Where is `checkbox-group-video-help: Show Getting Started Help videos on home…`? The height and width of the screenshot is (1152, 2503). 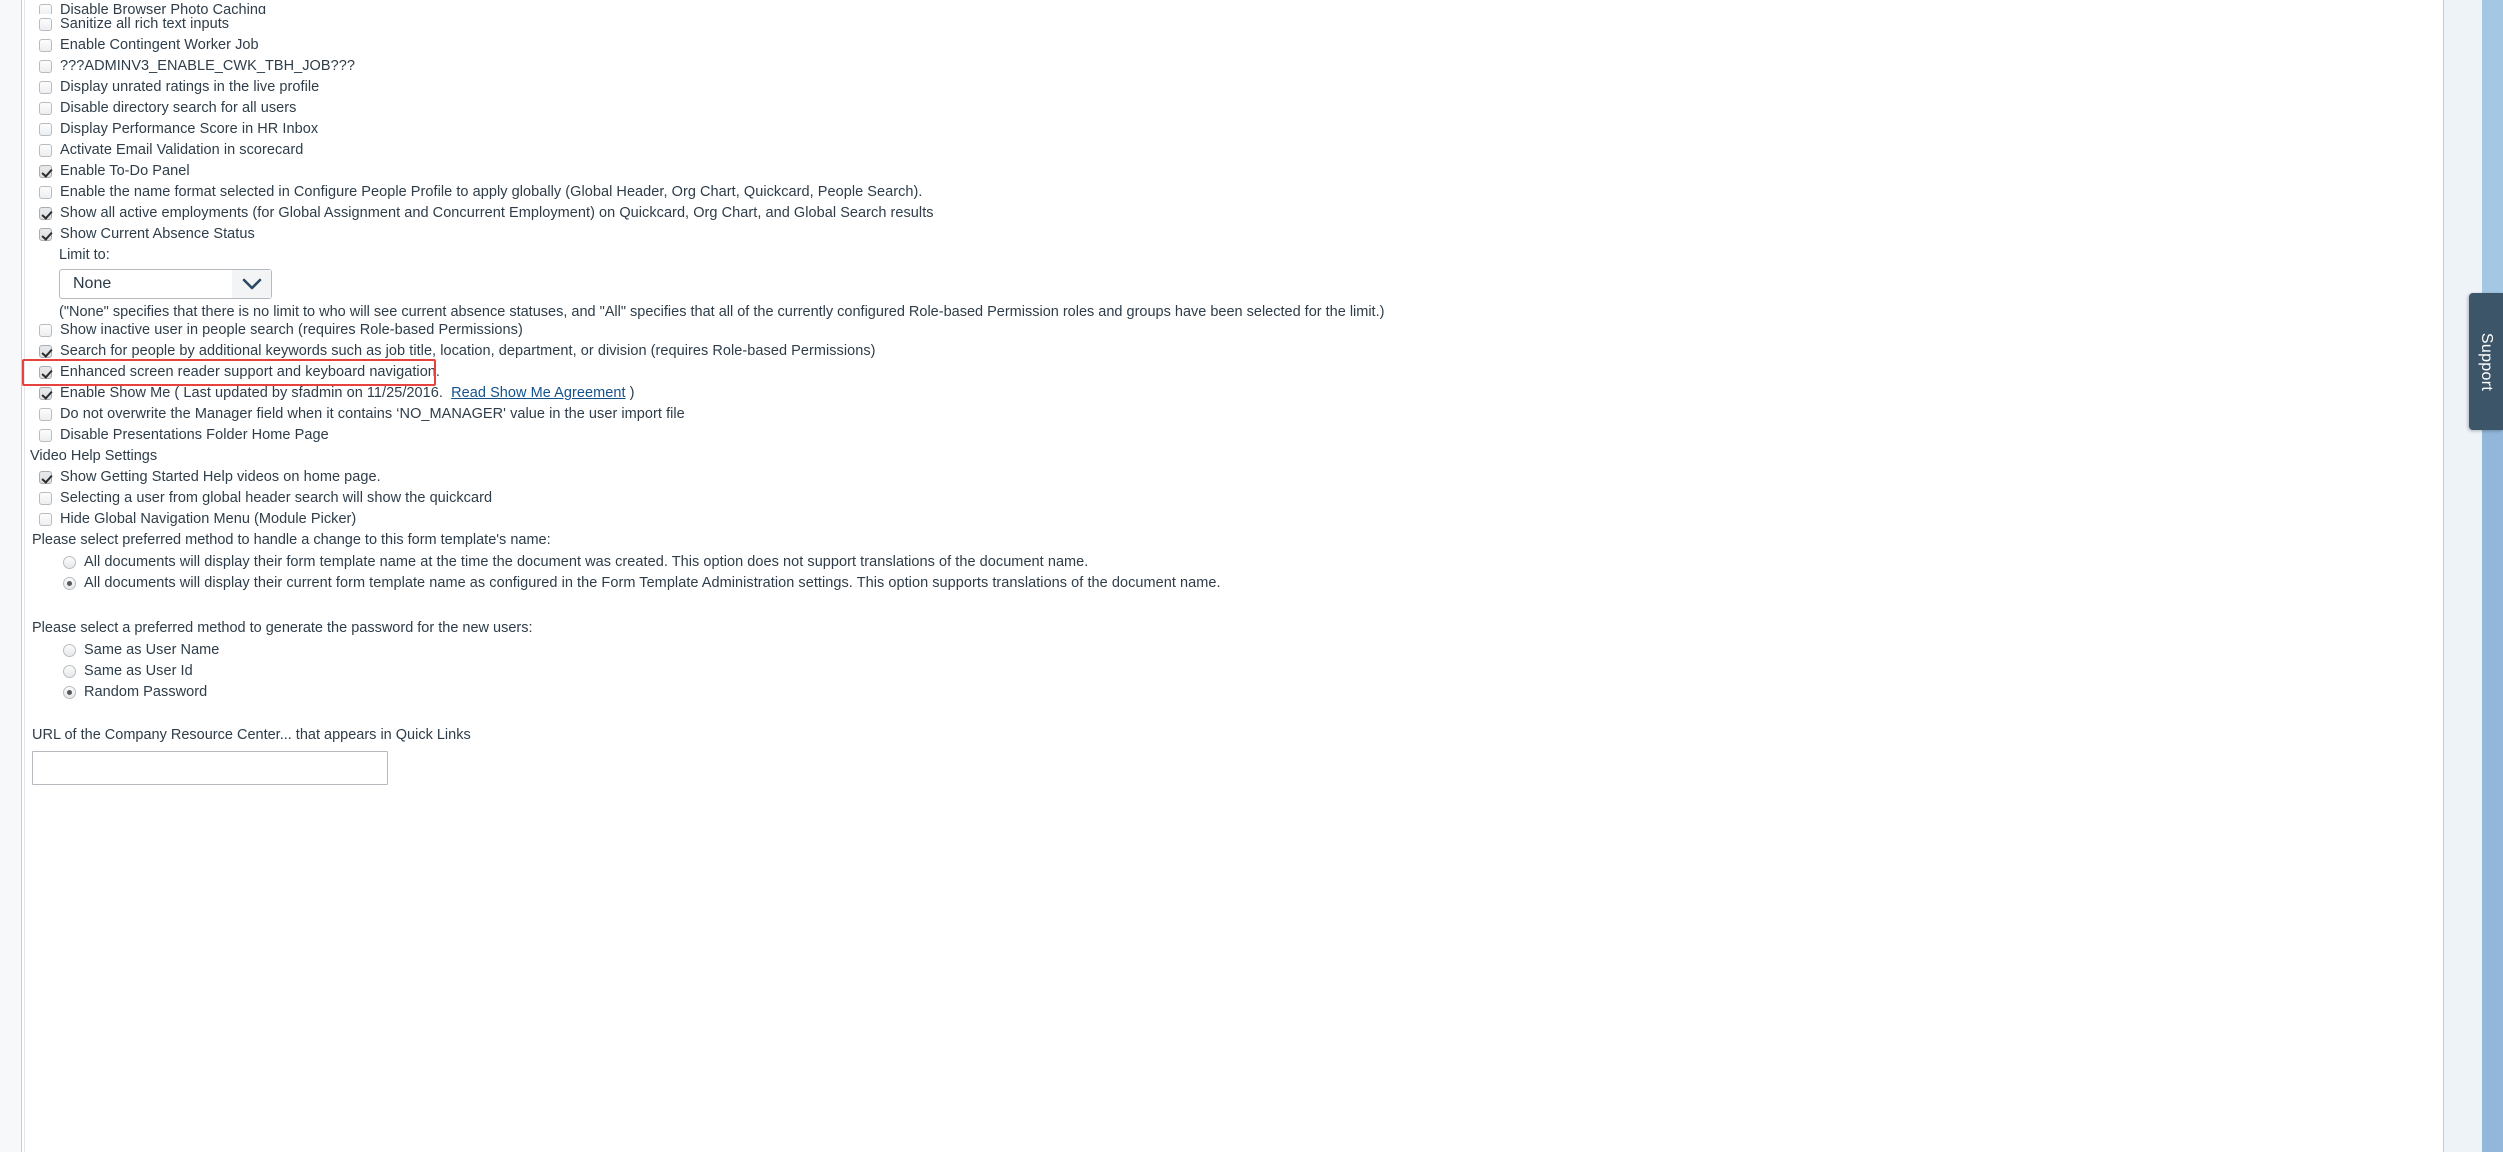 checkbox-group-video-help: Show Getting Started Help videos on home… is located at coordinates (1235, 498).